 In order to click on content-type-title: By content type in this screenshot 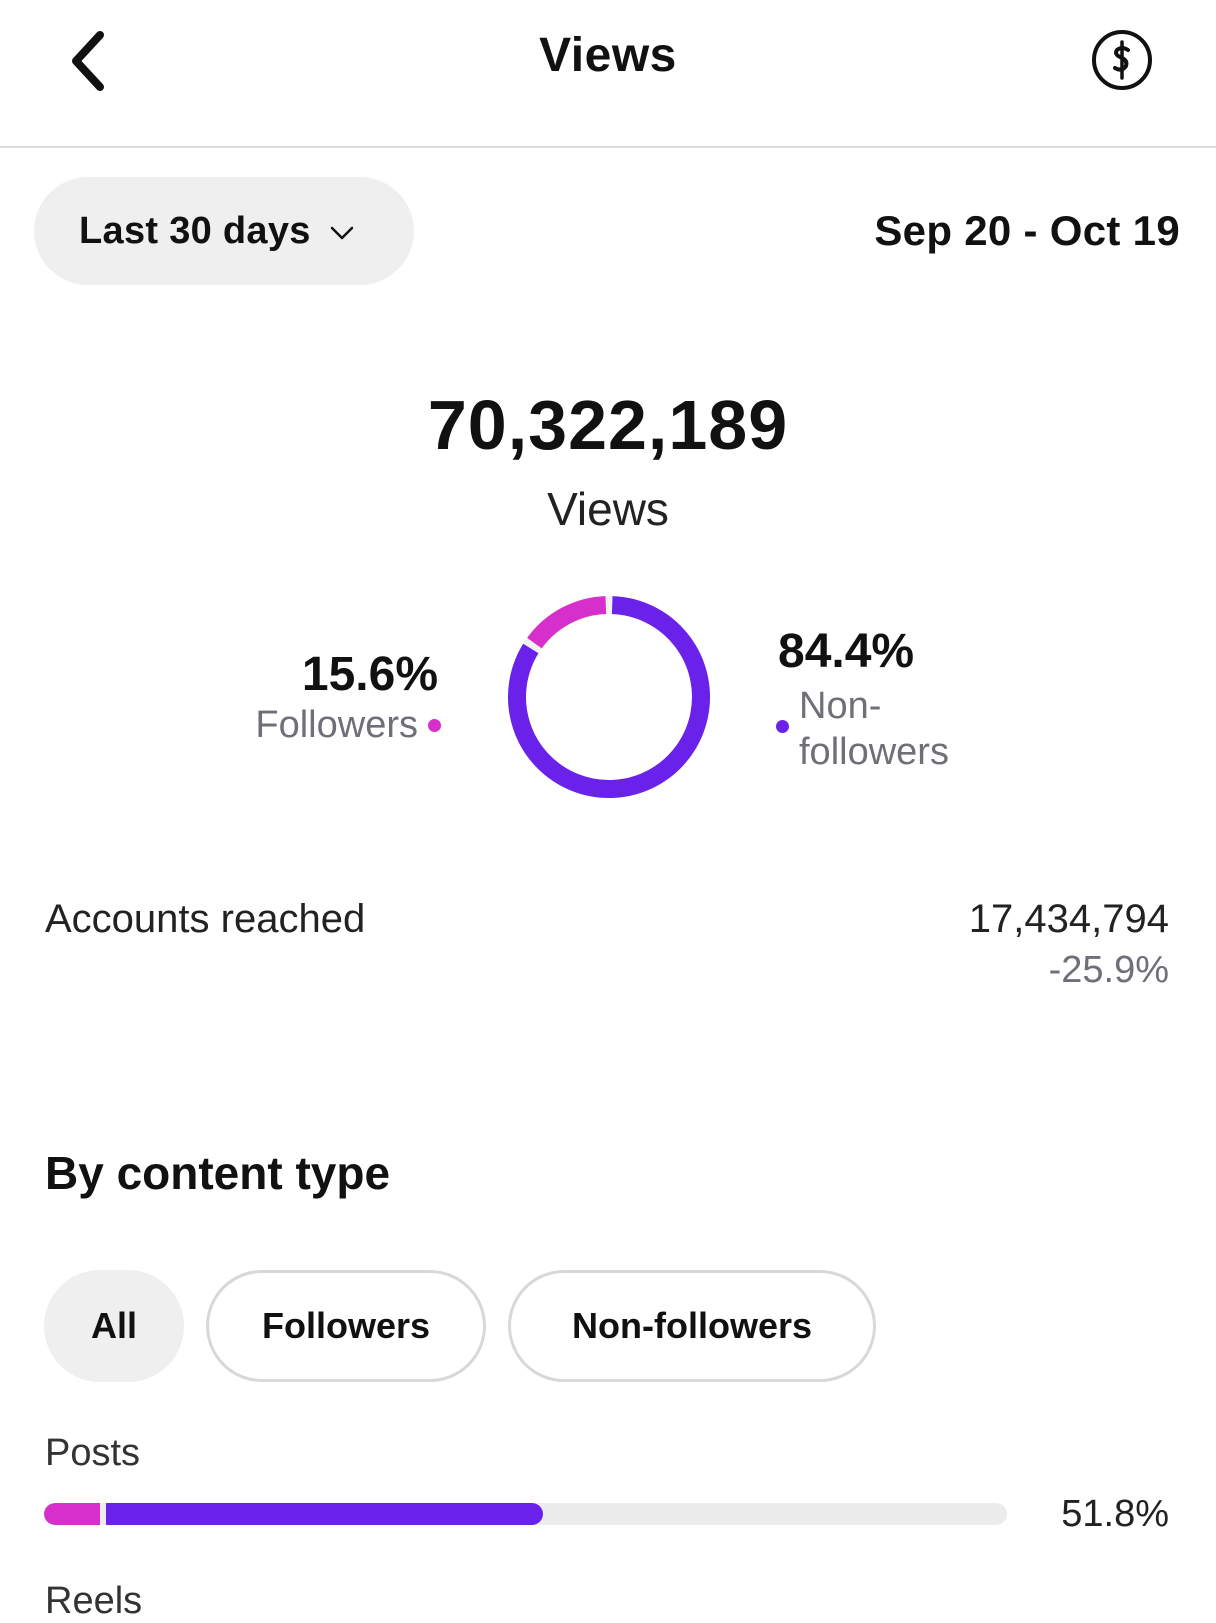, I will do `click(218, 1173)`.